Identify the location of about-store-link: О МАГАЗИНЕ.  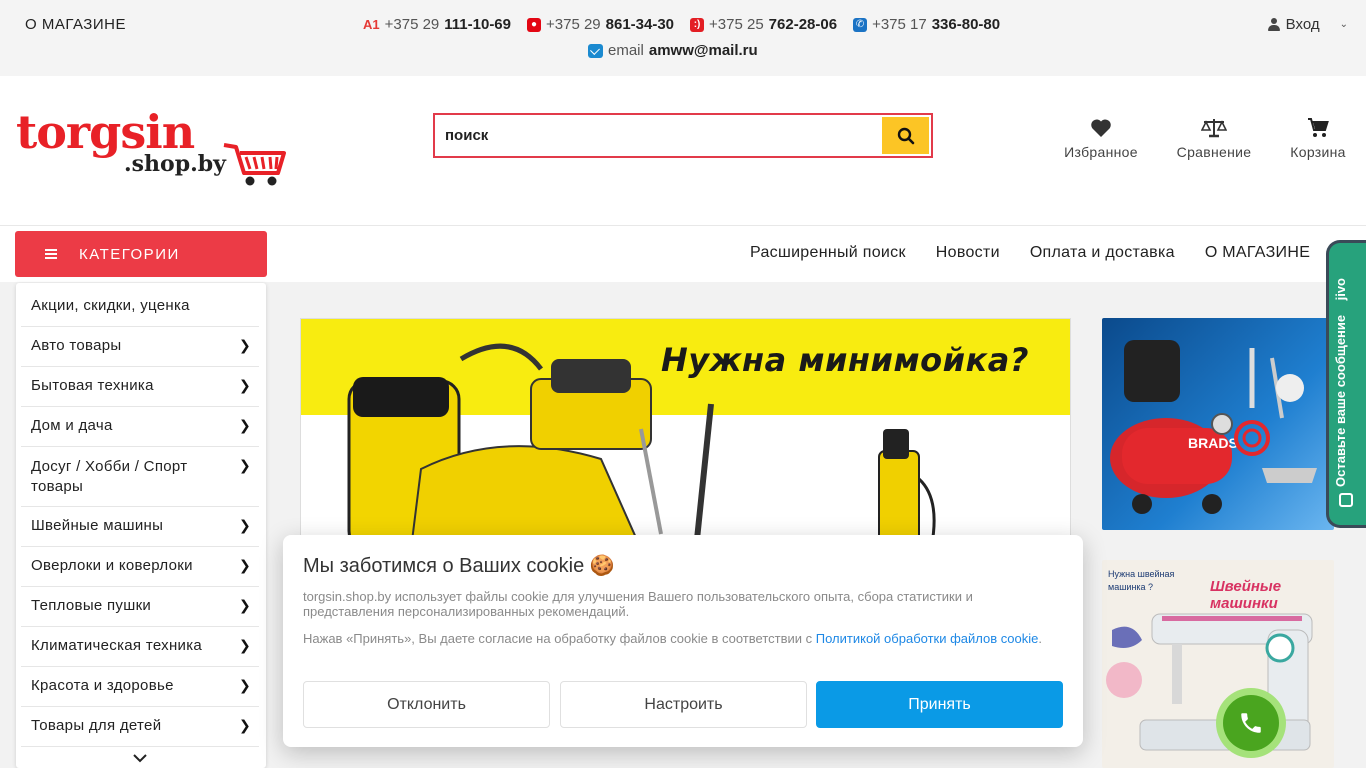
(75, 24).